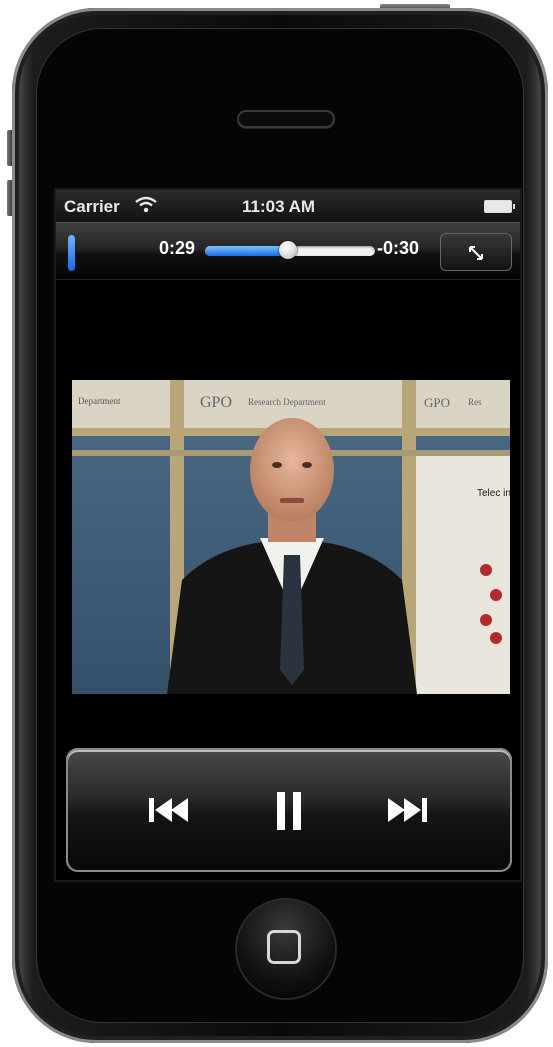 The width and height of the screenshot is (553, 1047). What do you see at coordinates (99, 401) in the screenshot?
I see `sign-text-left: Department` at bounding box center [99, 401].